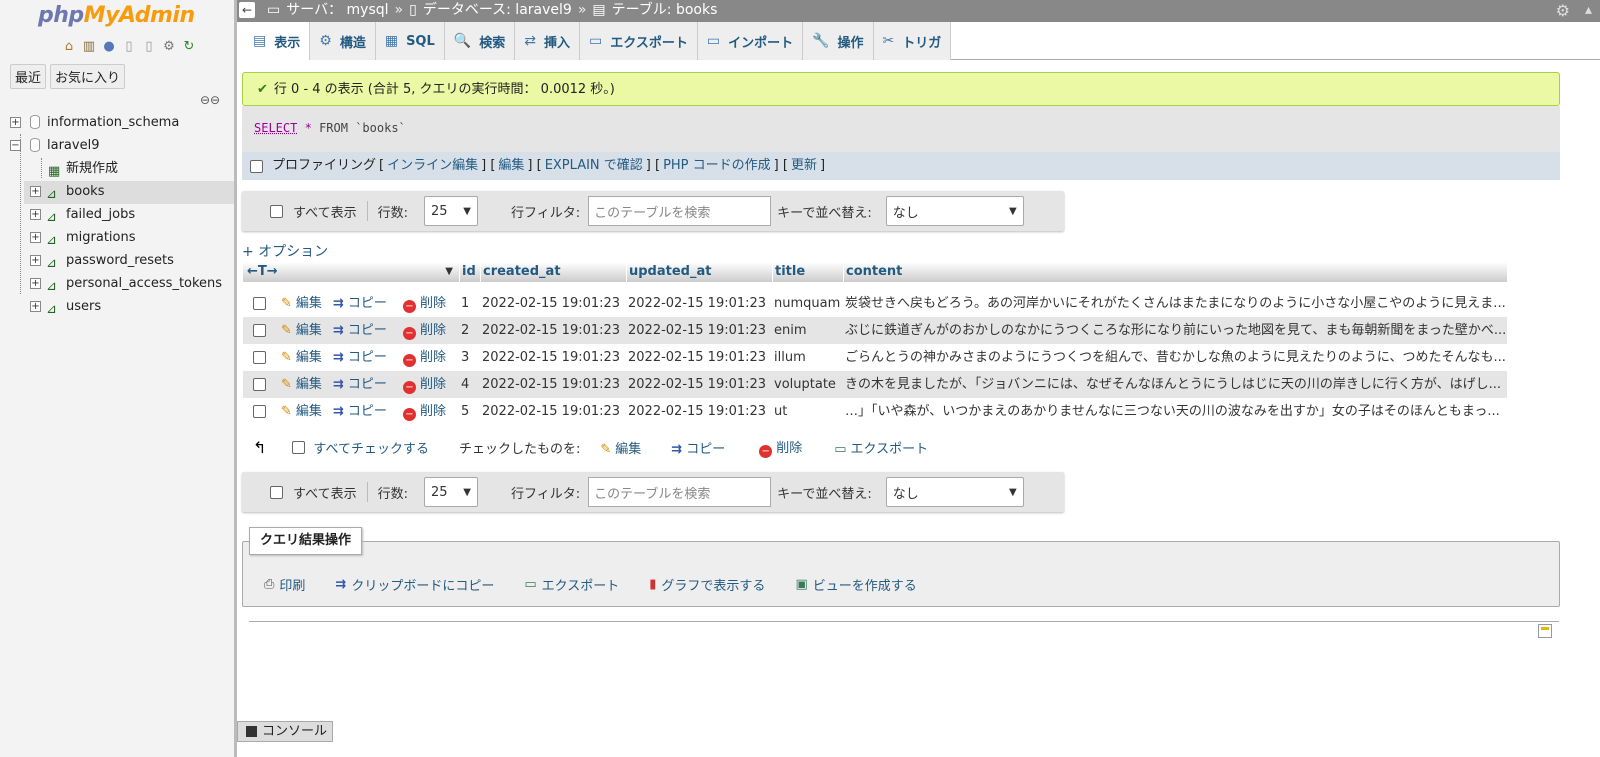 The height and width of the screenshot is (757, 1600). Describe the element at coordinates (594, 166) in the screenshot. I see `explain-link: EXPLAIN で確認` at that location.